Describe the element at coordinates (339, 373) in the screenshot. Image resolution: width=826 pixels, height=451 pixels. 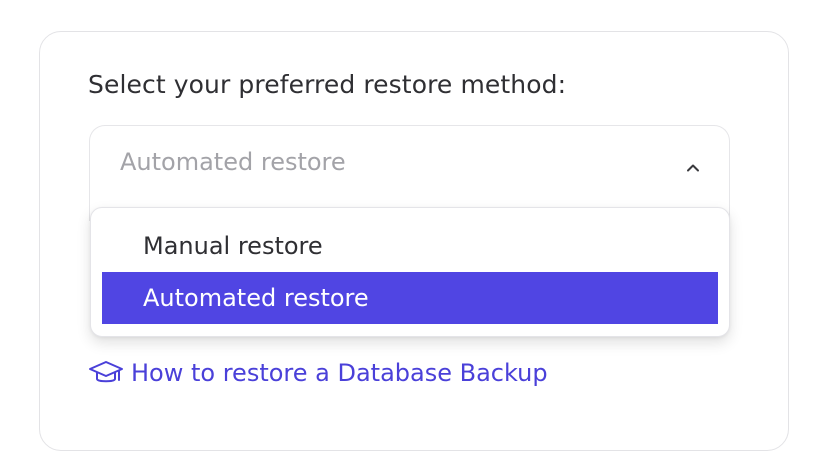
I see `help-link-label: How to restore a Database Backup` at that location.